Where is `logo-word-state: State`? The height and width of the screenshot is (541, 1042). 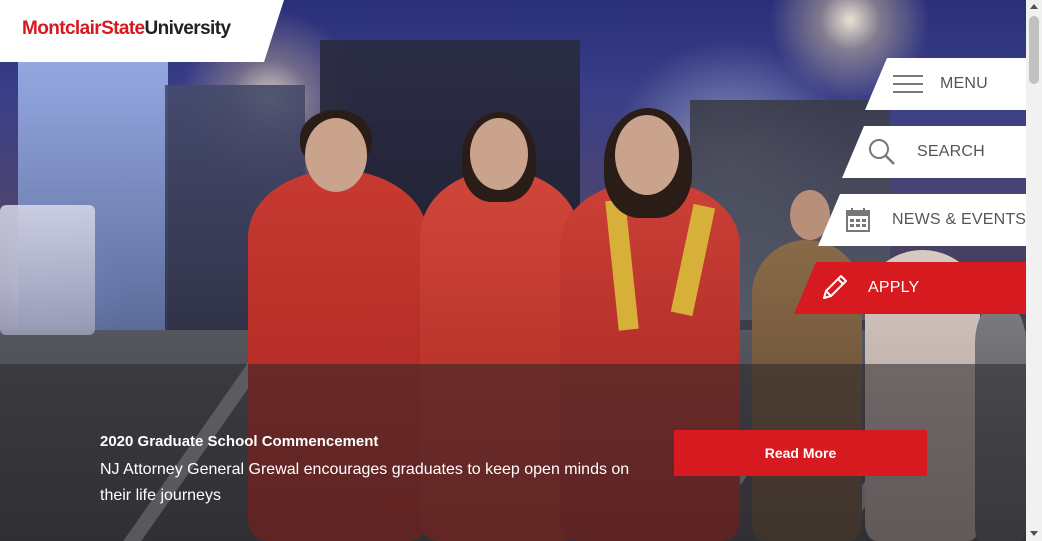 logo-word-state: State is located at coordinates (123, 28).